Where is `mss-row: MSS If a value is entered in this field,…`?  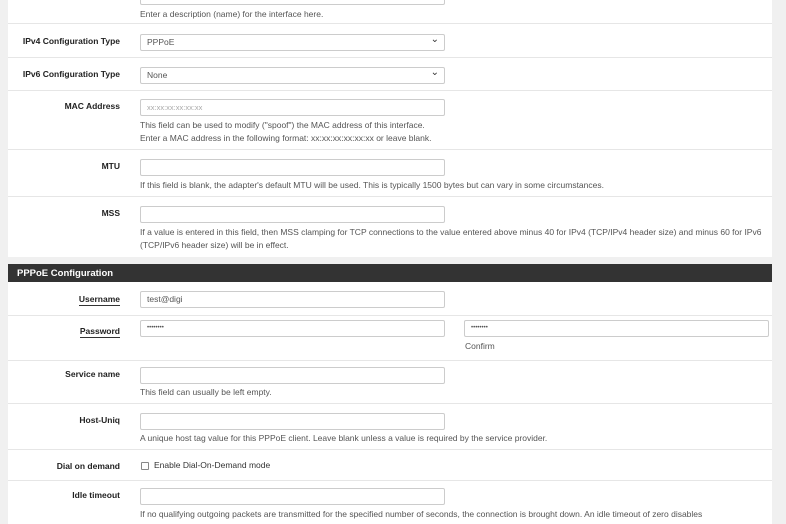
mss-row: MSS If a value is entered in this field,… is located at coordinates (390, 227).